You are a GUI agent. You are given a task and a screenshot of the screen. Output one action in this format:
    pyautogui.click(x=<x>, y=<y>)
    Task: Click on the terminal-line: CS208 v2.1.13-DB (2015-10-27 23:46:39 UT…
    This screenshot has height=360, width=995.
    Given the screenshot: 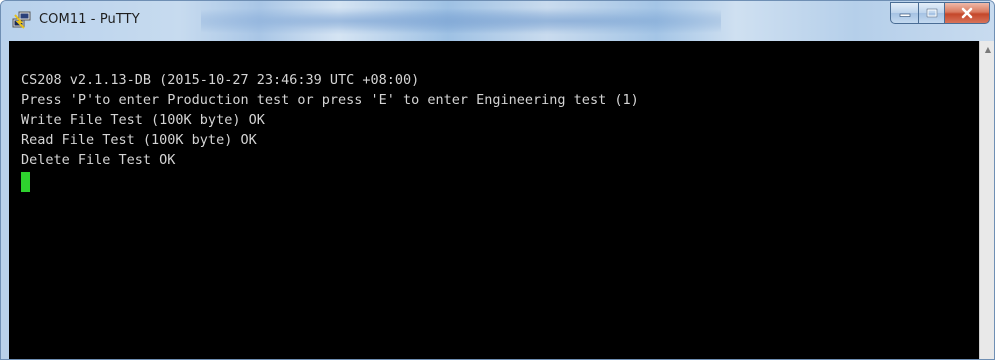 What is the action you would take?
    pyautogui.click(x=220, y=80)
    